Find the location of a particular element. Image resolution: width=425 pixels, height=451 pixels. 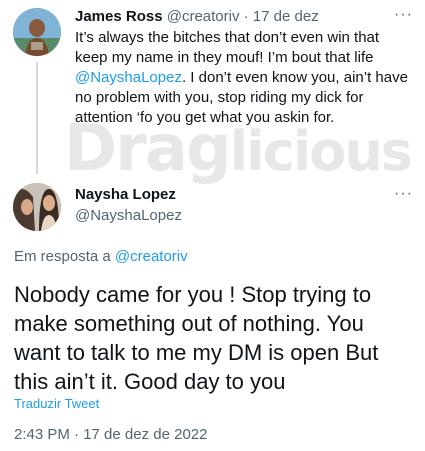

thread-line is located at coordinates (37, 118).